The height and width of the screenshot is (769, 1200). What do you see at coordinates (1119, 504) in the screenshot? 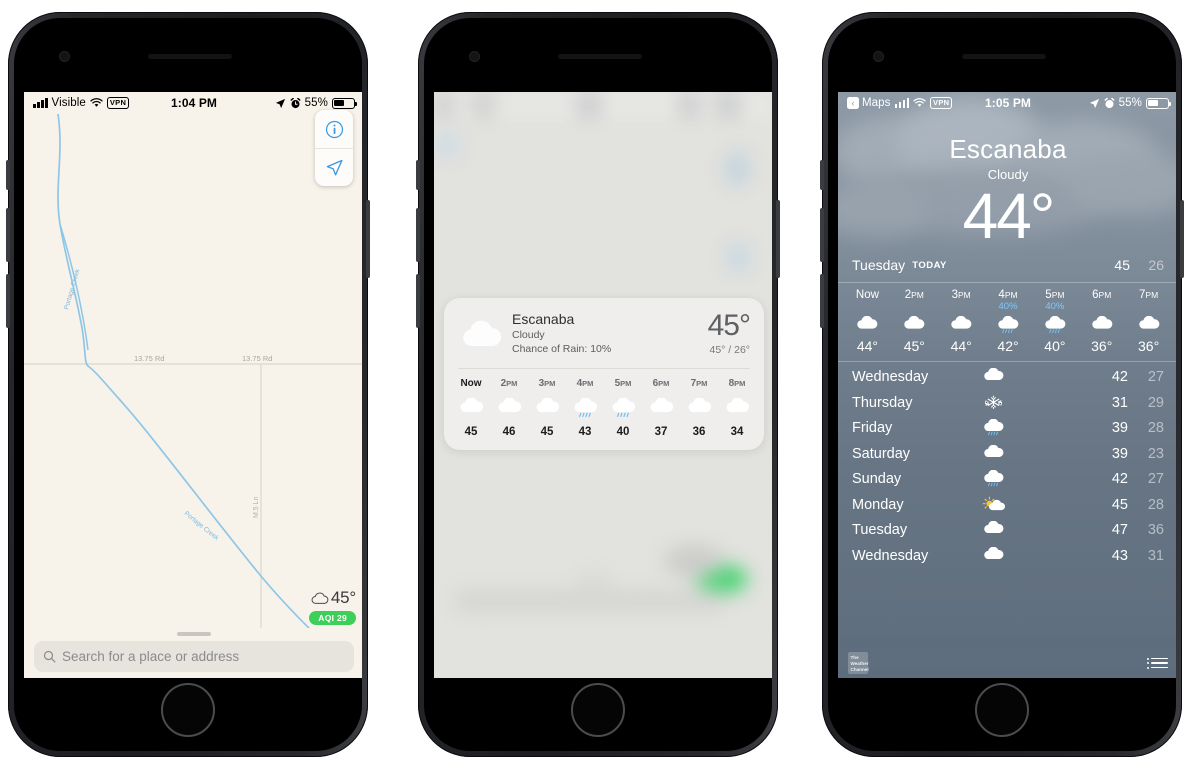
I see `daily-high: 45` at bounding box center [1119, 504].